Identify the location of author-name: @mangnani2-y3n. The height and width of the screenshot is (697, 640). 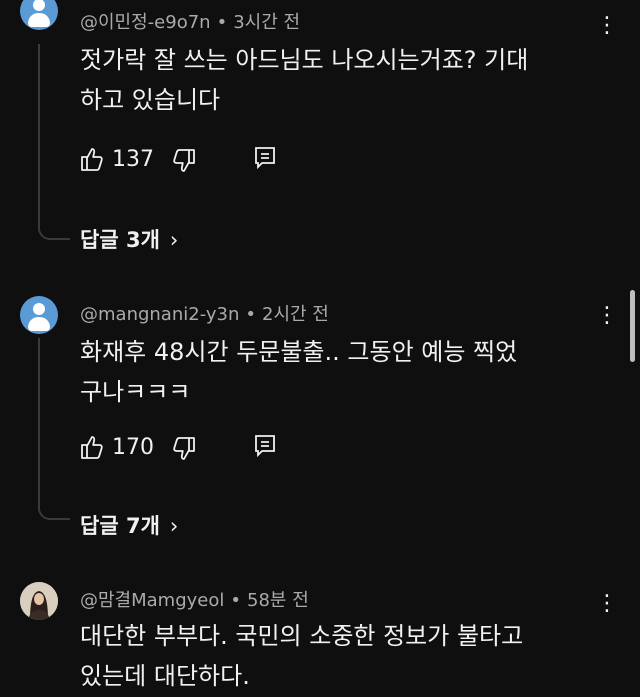
(159, 314).